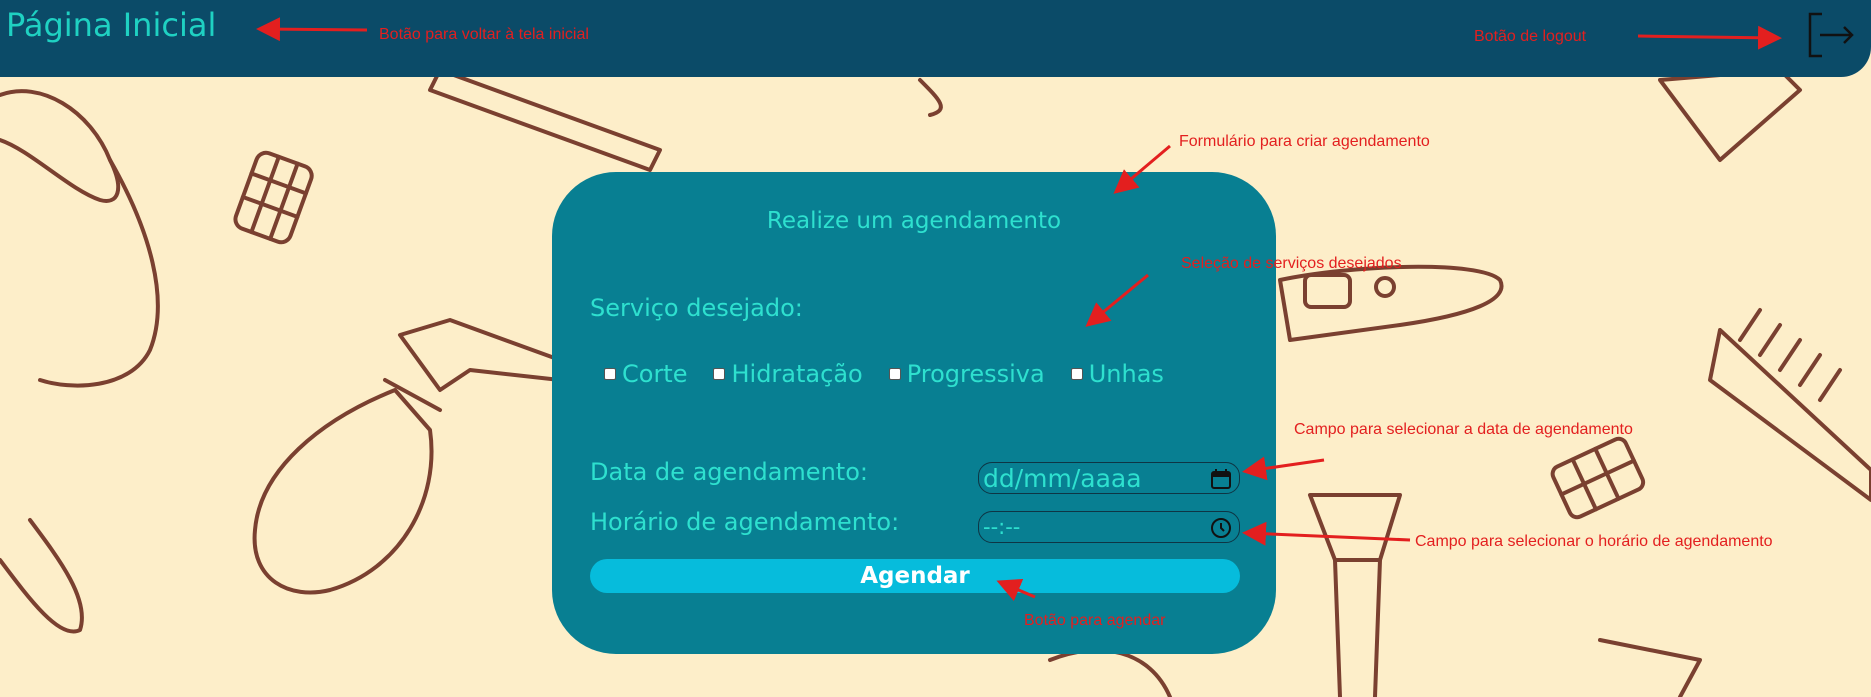 The image size is (1871, 697). What do you see at coordinates (1530, 36) in the screenshot?
I see `annotation-logout-button: Botão de logout` at bounding box center [1530, 36].